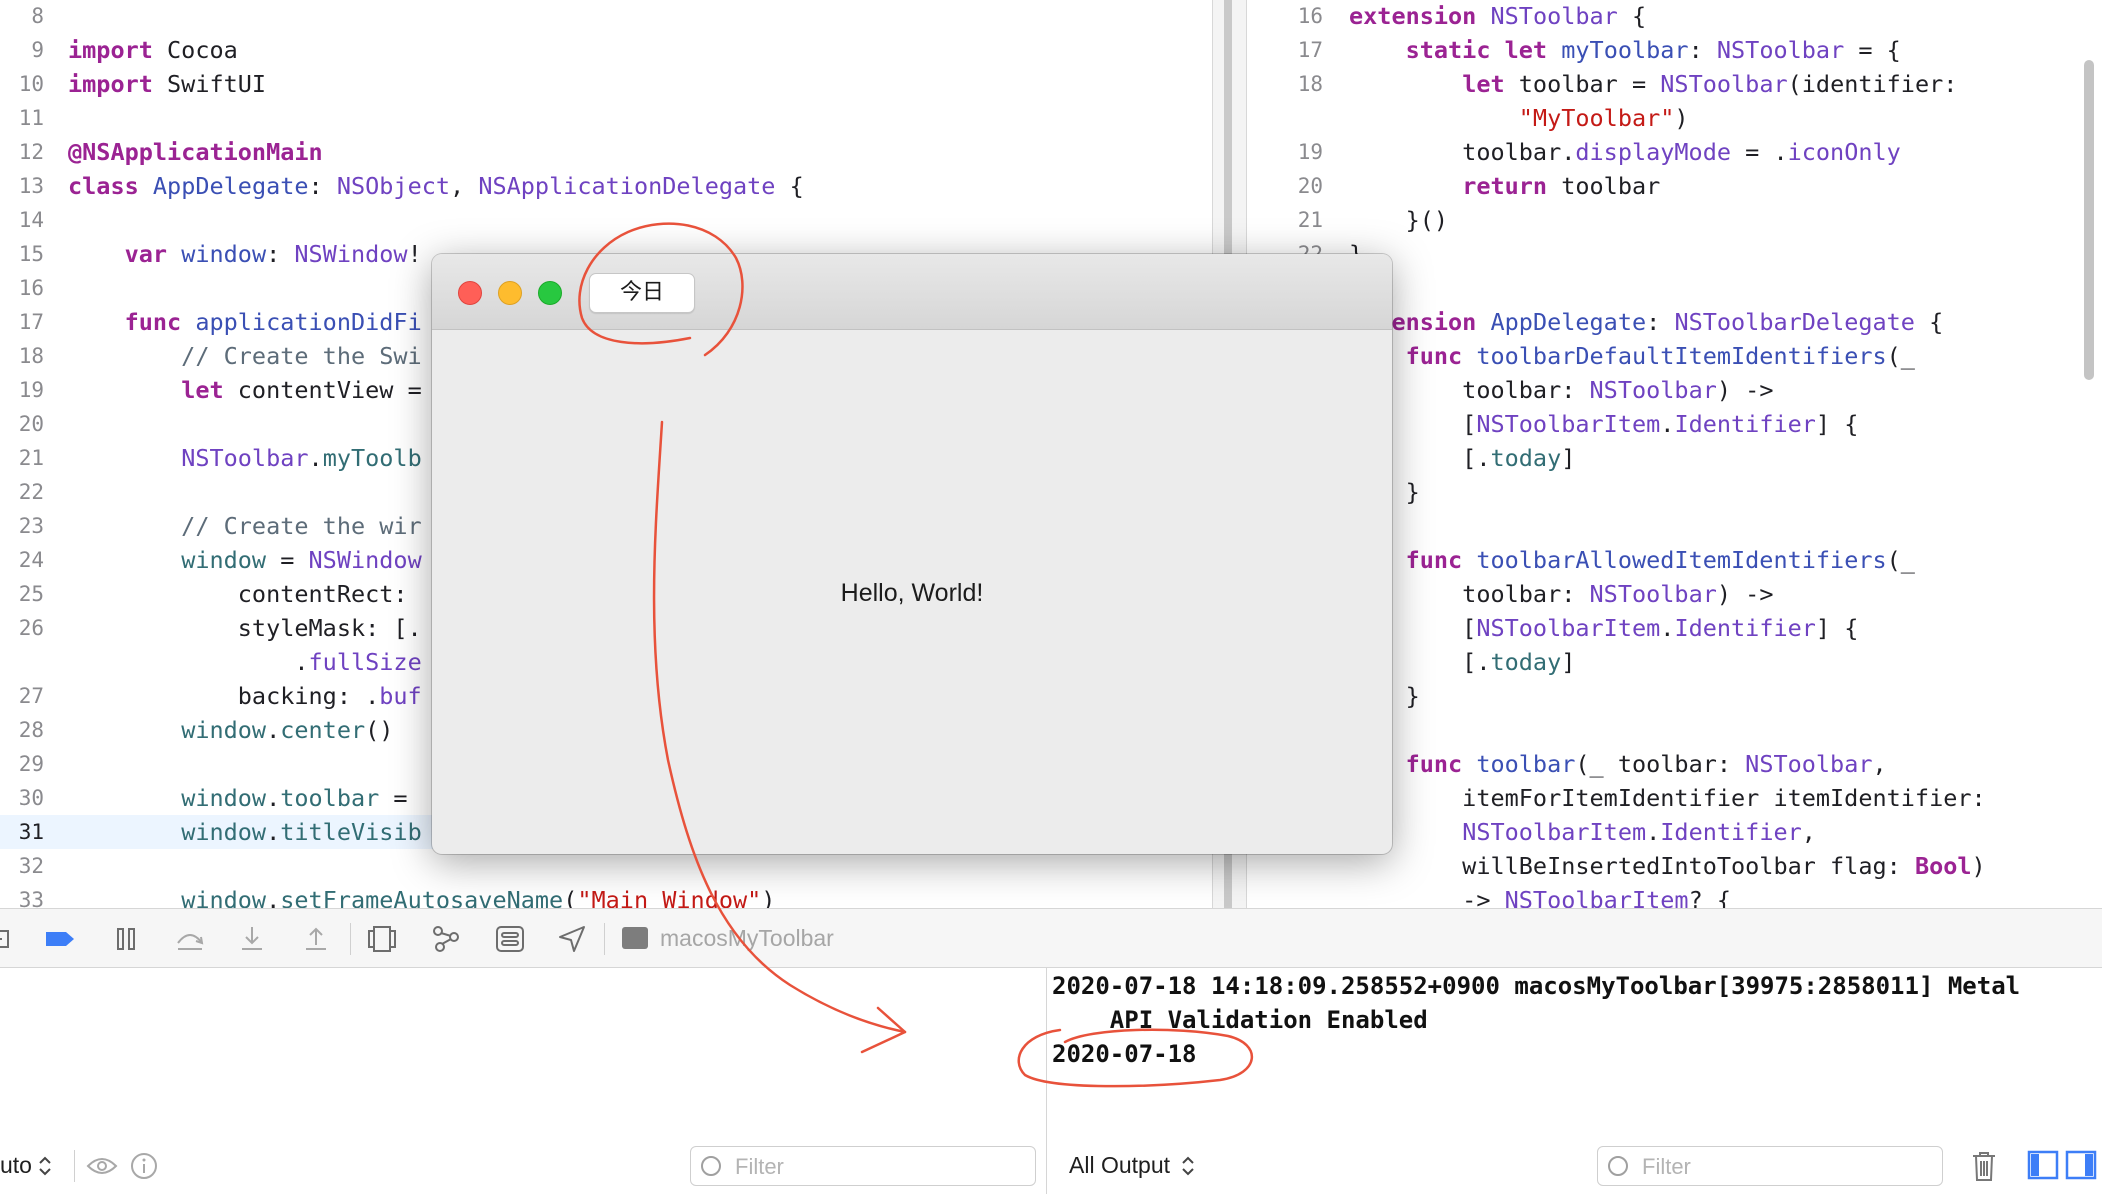  Describe the element at coordinates (301, 560) in the screenshot. I see `code-text: window = NSWindow` at that location.